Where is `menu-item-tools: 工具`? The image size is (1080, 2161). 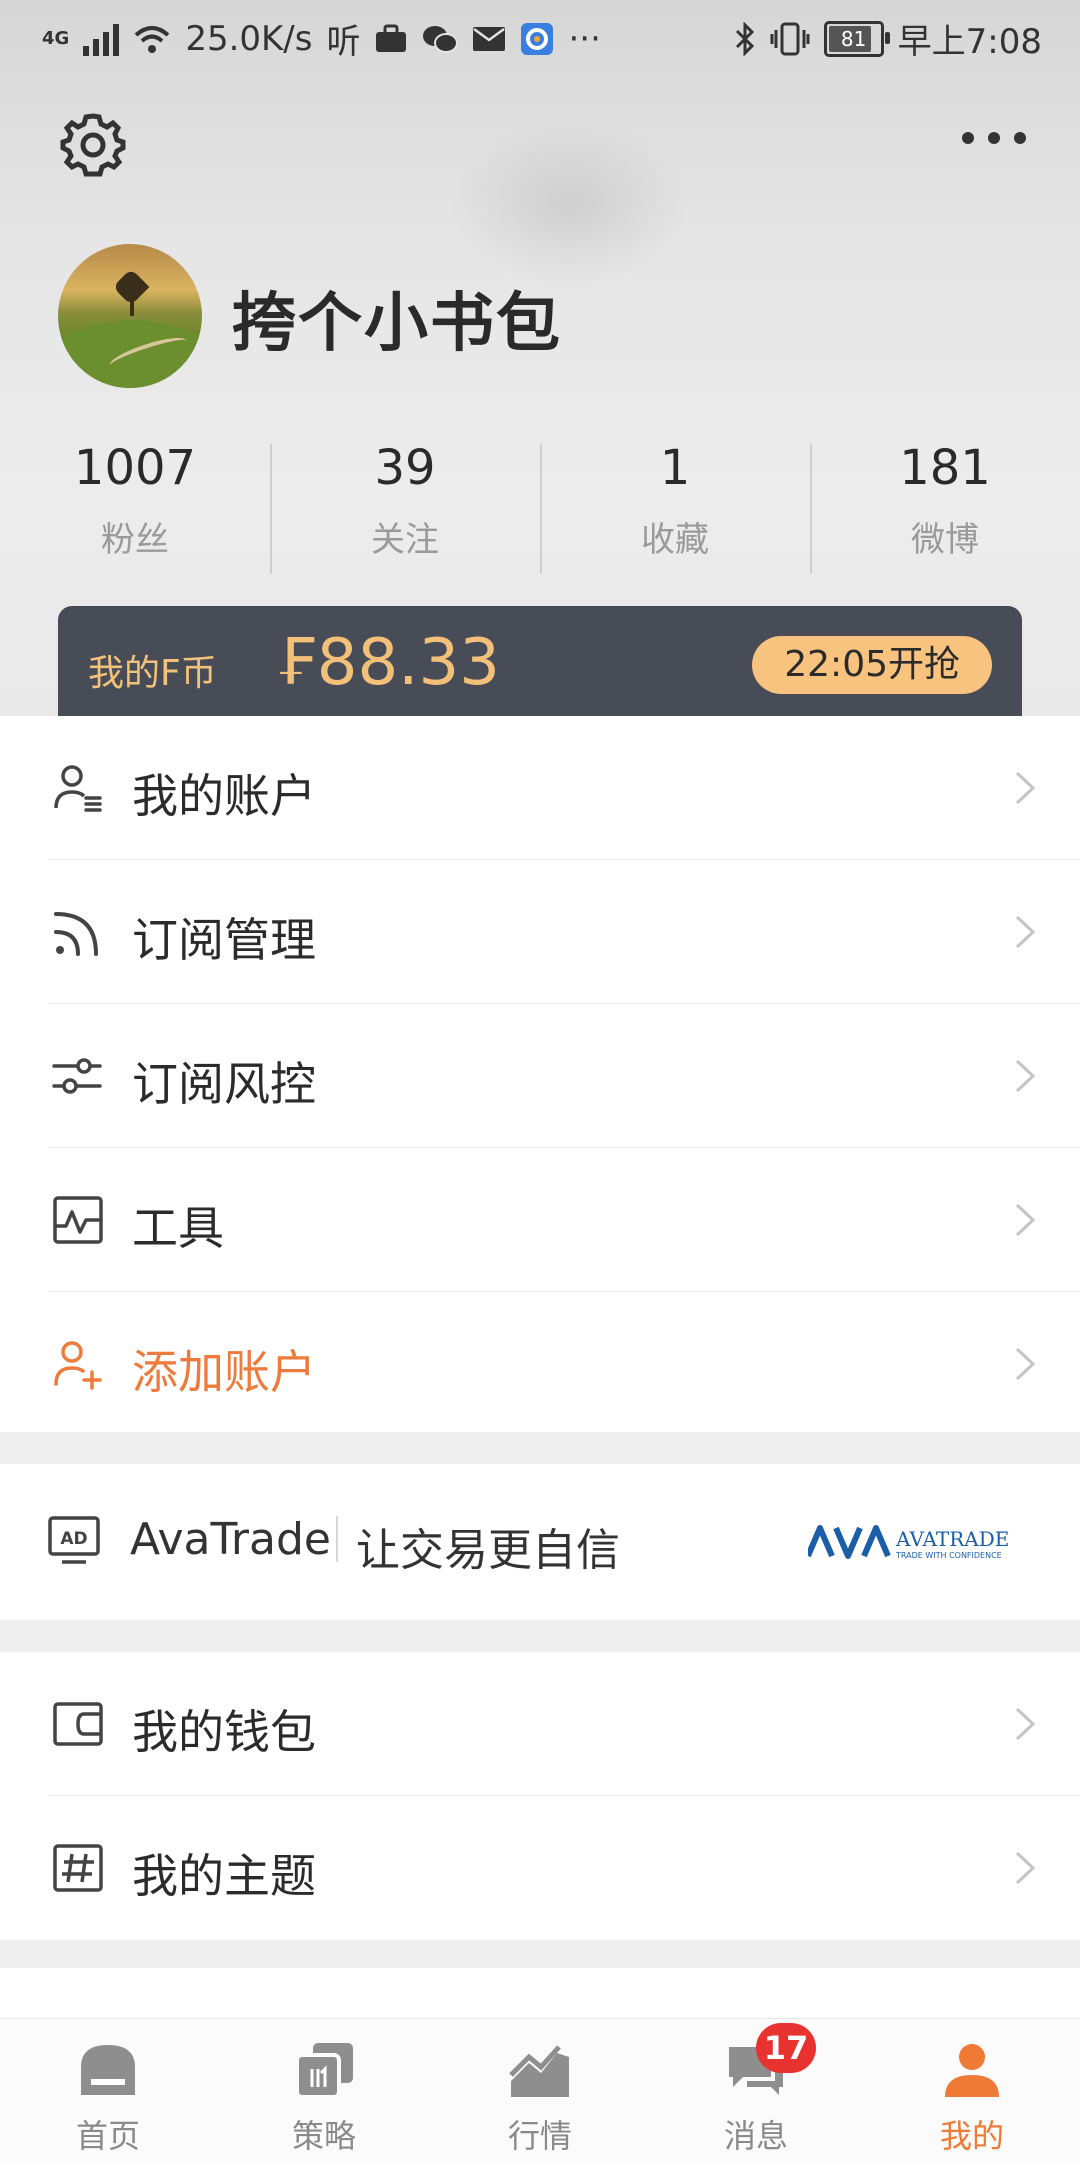 menu-item-tools: 工具 is located at coordinates (540, 1220).